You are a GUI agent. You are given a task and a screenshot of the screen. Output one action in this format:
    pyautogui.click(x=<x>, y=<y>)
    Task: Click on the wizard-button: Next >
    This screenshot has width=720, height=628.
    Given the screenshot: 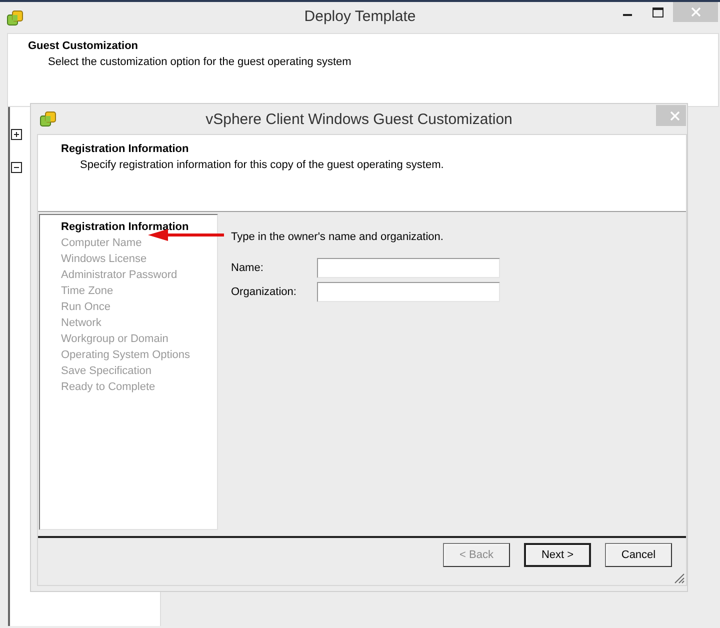 What is the action you would take?
    pyautogui.click(x=557, y=555)
    